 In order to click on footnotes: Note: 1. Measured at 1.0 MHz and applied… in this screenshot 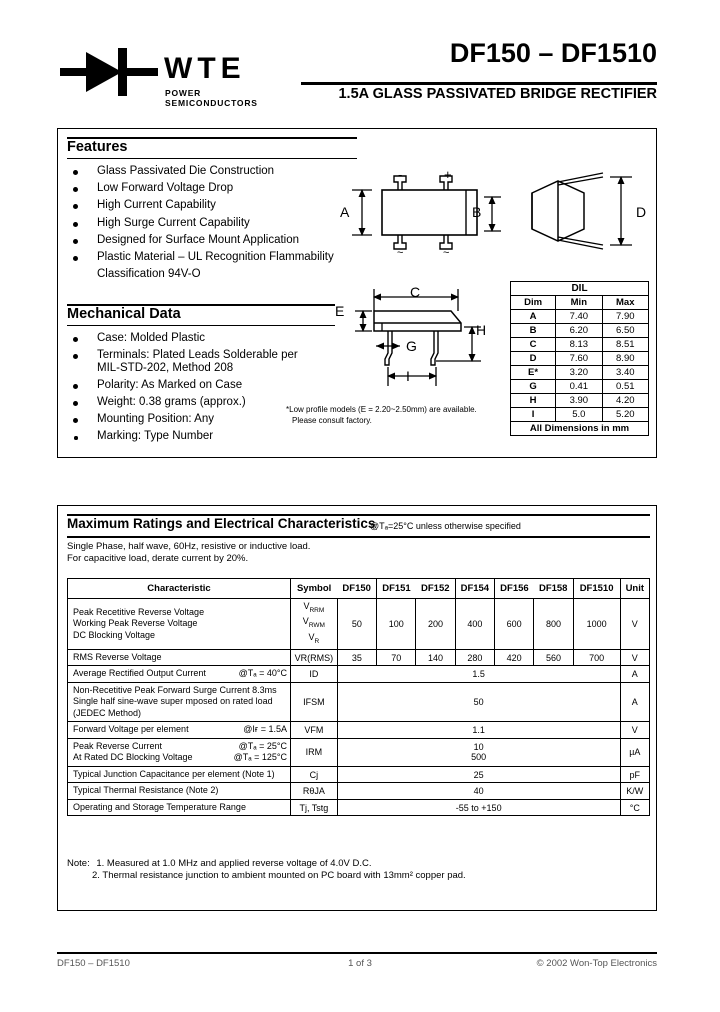, I will do `click(266, 870)`.